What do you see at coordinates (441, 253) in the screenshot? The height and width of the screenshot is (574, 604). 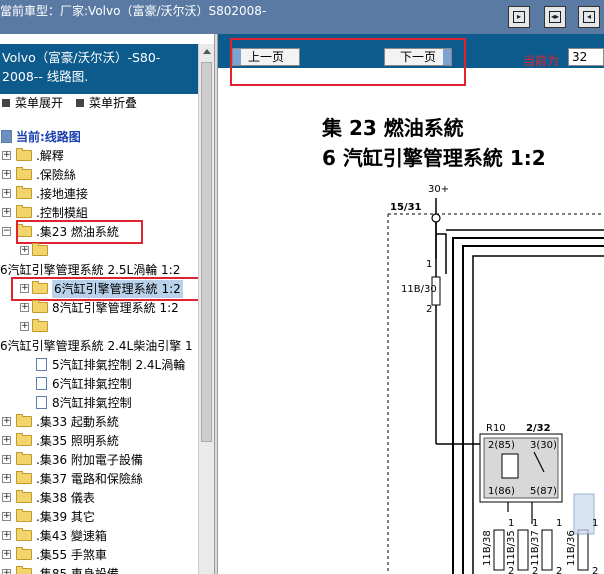 I see `wire` at bounding box center [441, 253].